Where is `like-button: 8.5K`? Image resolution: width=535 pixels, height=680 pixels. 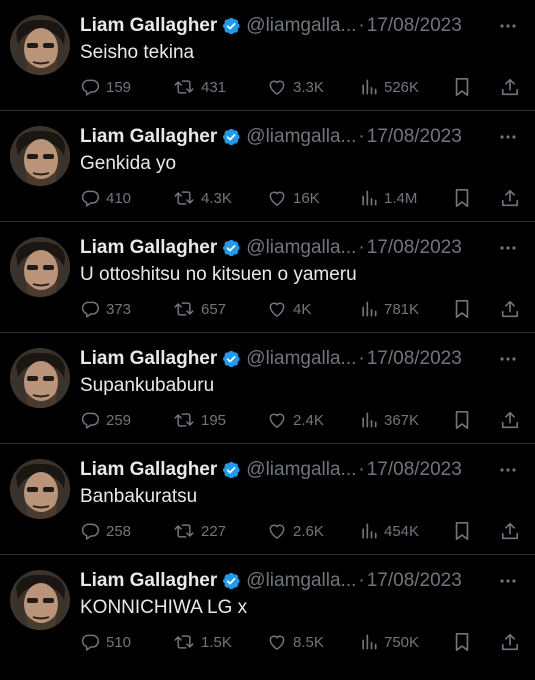 like-button: 8.5K is located at coordinates (295, 642).